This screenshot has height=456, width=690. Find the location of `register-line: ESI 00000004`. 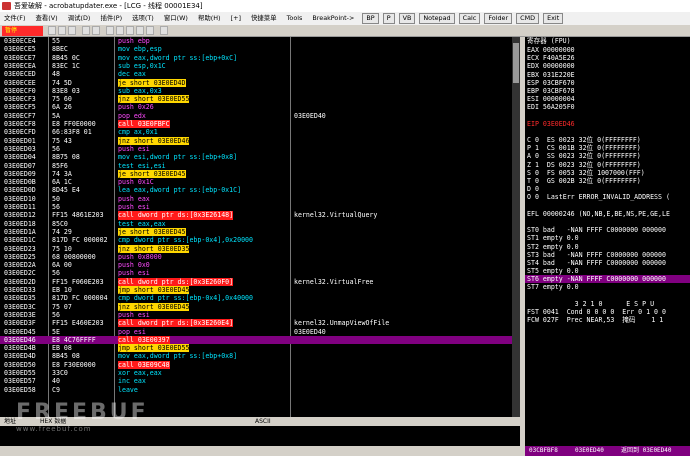

register-line: ESI 00000004 is located at coordinates (607, 99).